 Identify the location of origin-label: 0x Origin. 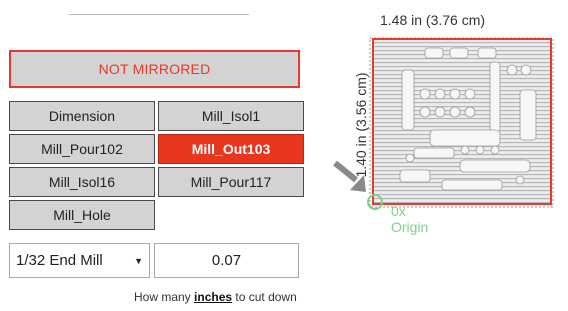
(409, 219).